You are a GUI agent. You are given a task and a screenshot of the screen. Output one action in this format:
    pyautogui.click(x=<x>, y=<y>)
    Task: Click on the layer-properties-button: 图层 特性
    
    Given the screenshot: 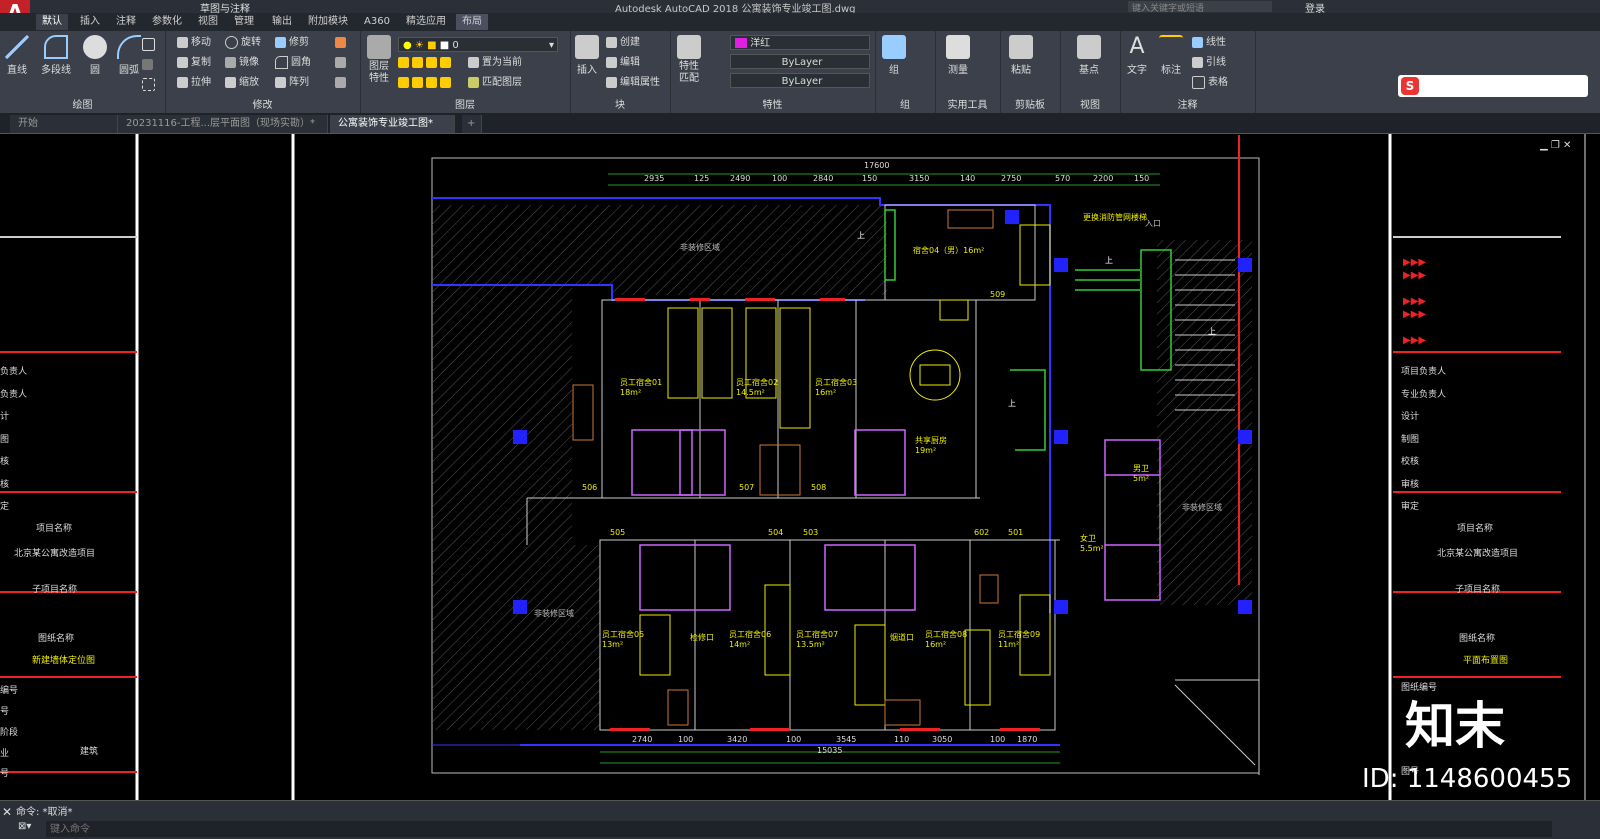 What is the action you would take?
    pyautogui.click(x=379, y=60)
    